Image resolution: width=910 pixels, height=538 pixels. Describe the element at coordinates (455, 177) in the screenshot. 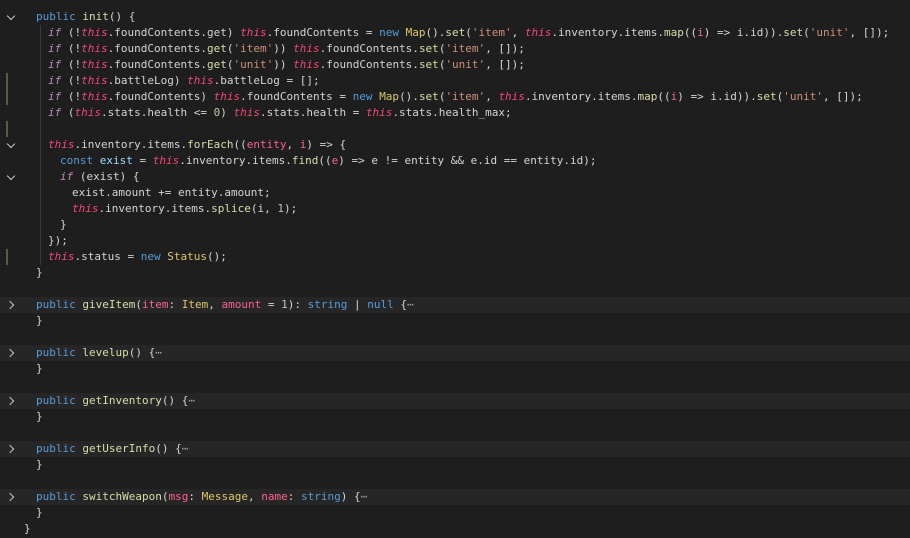

I see `code-line: if (exist) {` at that location.